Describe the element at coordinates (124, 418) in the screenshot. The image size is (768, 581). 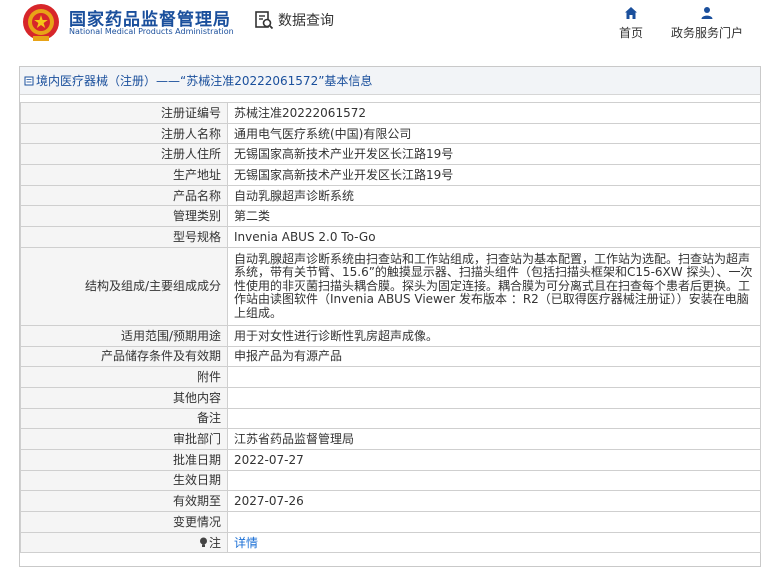
I see `field-label: 备注` at that location.